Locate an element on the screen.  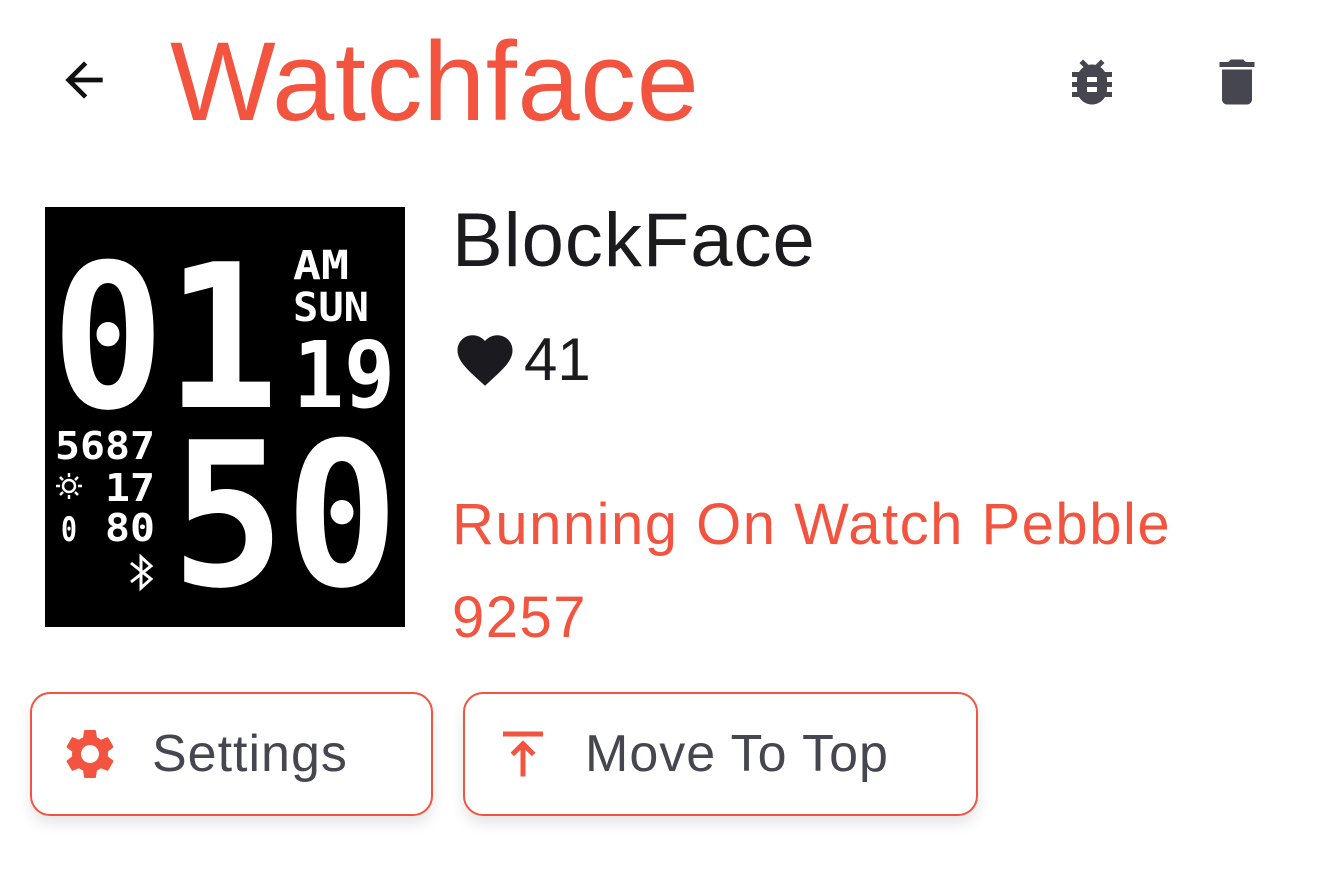
debug-button is located at coordinates (1092, 82).